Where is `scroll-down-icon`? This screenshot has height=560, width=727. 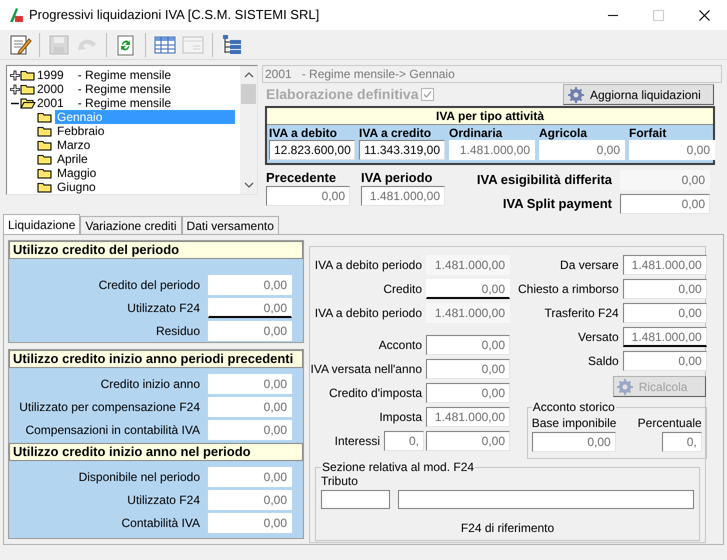
scroll-down-icon is located at coordinates (249, 185).